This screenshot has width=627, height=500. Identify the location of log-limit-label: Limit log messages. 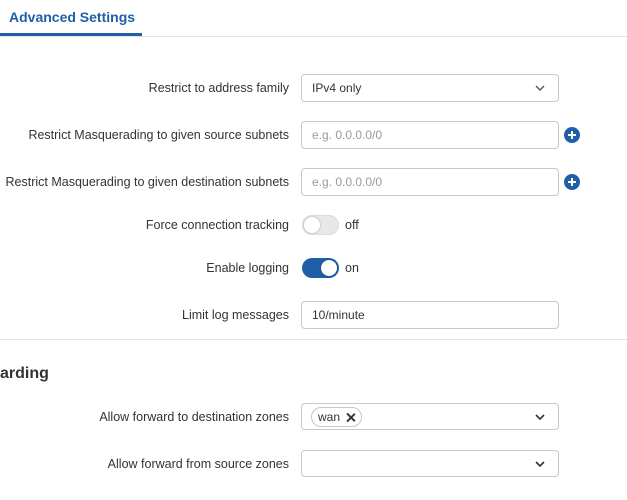
(235, 315).